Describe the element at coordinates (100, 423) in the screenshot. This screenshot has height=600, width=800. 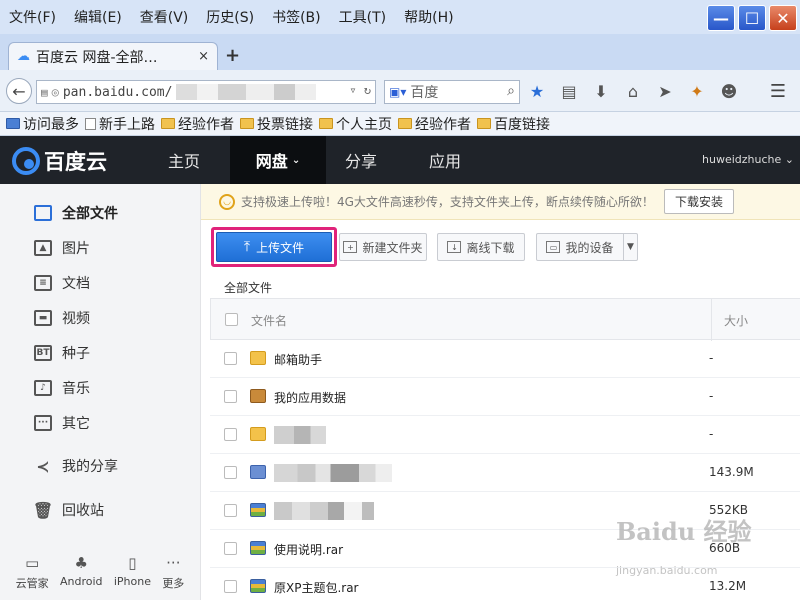
I see `sidebar-item-other: ··· 其它` at that location.